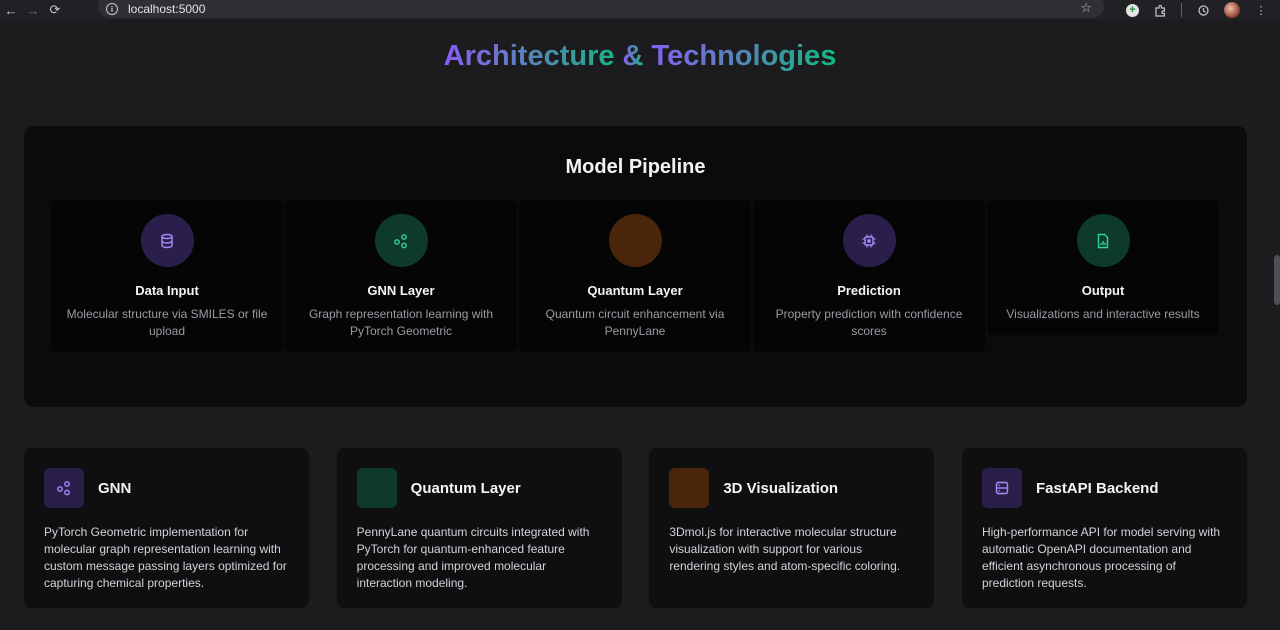  What do you see at coordinates (1232, 10) in the screenshot?
I see `profile-avatar` at bounding box center [1232, 10].